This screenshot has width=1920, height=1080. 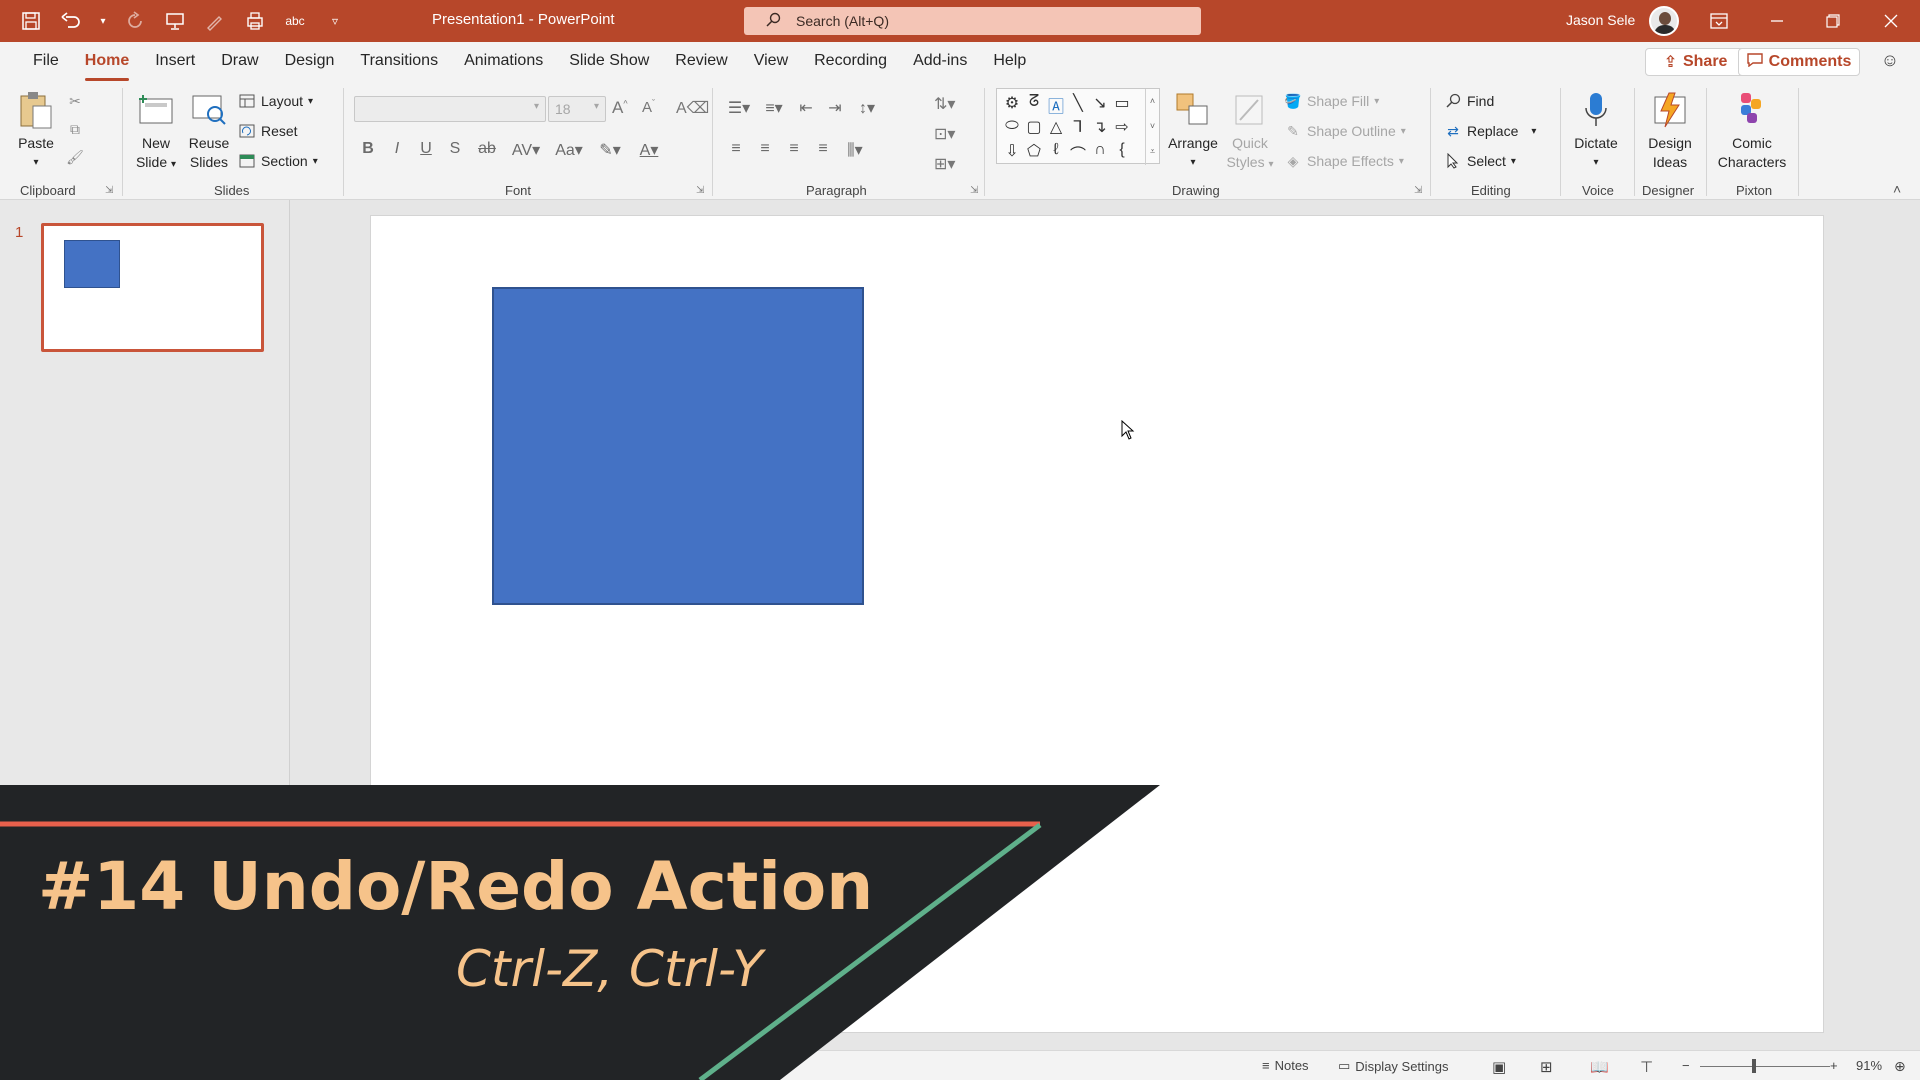 What do you see at coordinates (399, 65) in the screenshot?
I see `tab-transitions: Transitions` at bounding box center [399, 65].